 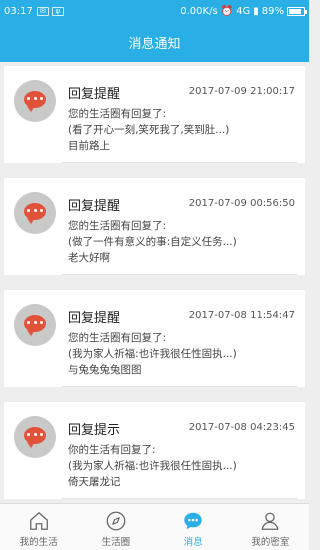 I want to click on status-right: 0.00K/s ⏰ 4G ▮ 89%, so click(x=243, y=11).